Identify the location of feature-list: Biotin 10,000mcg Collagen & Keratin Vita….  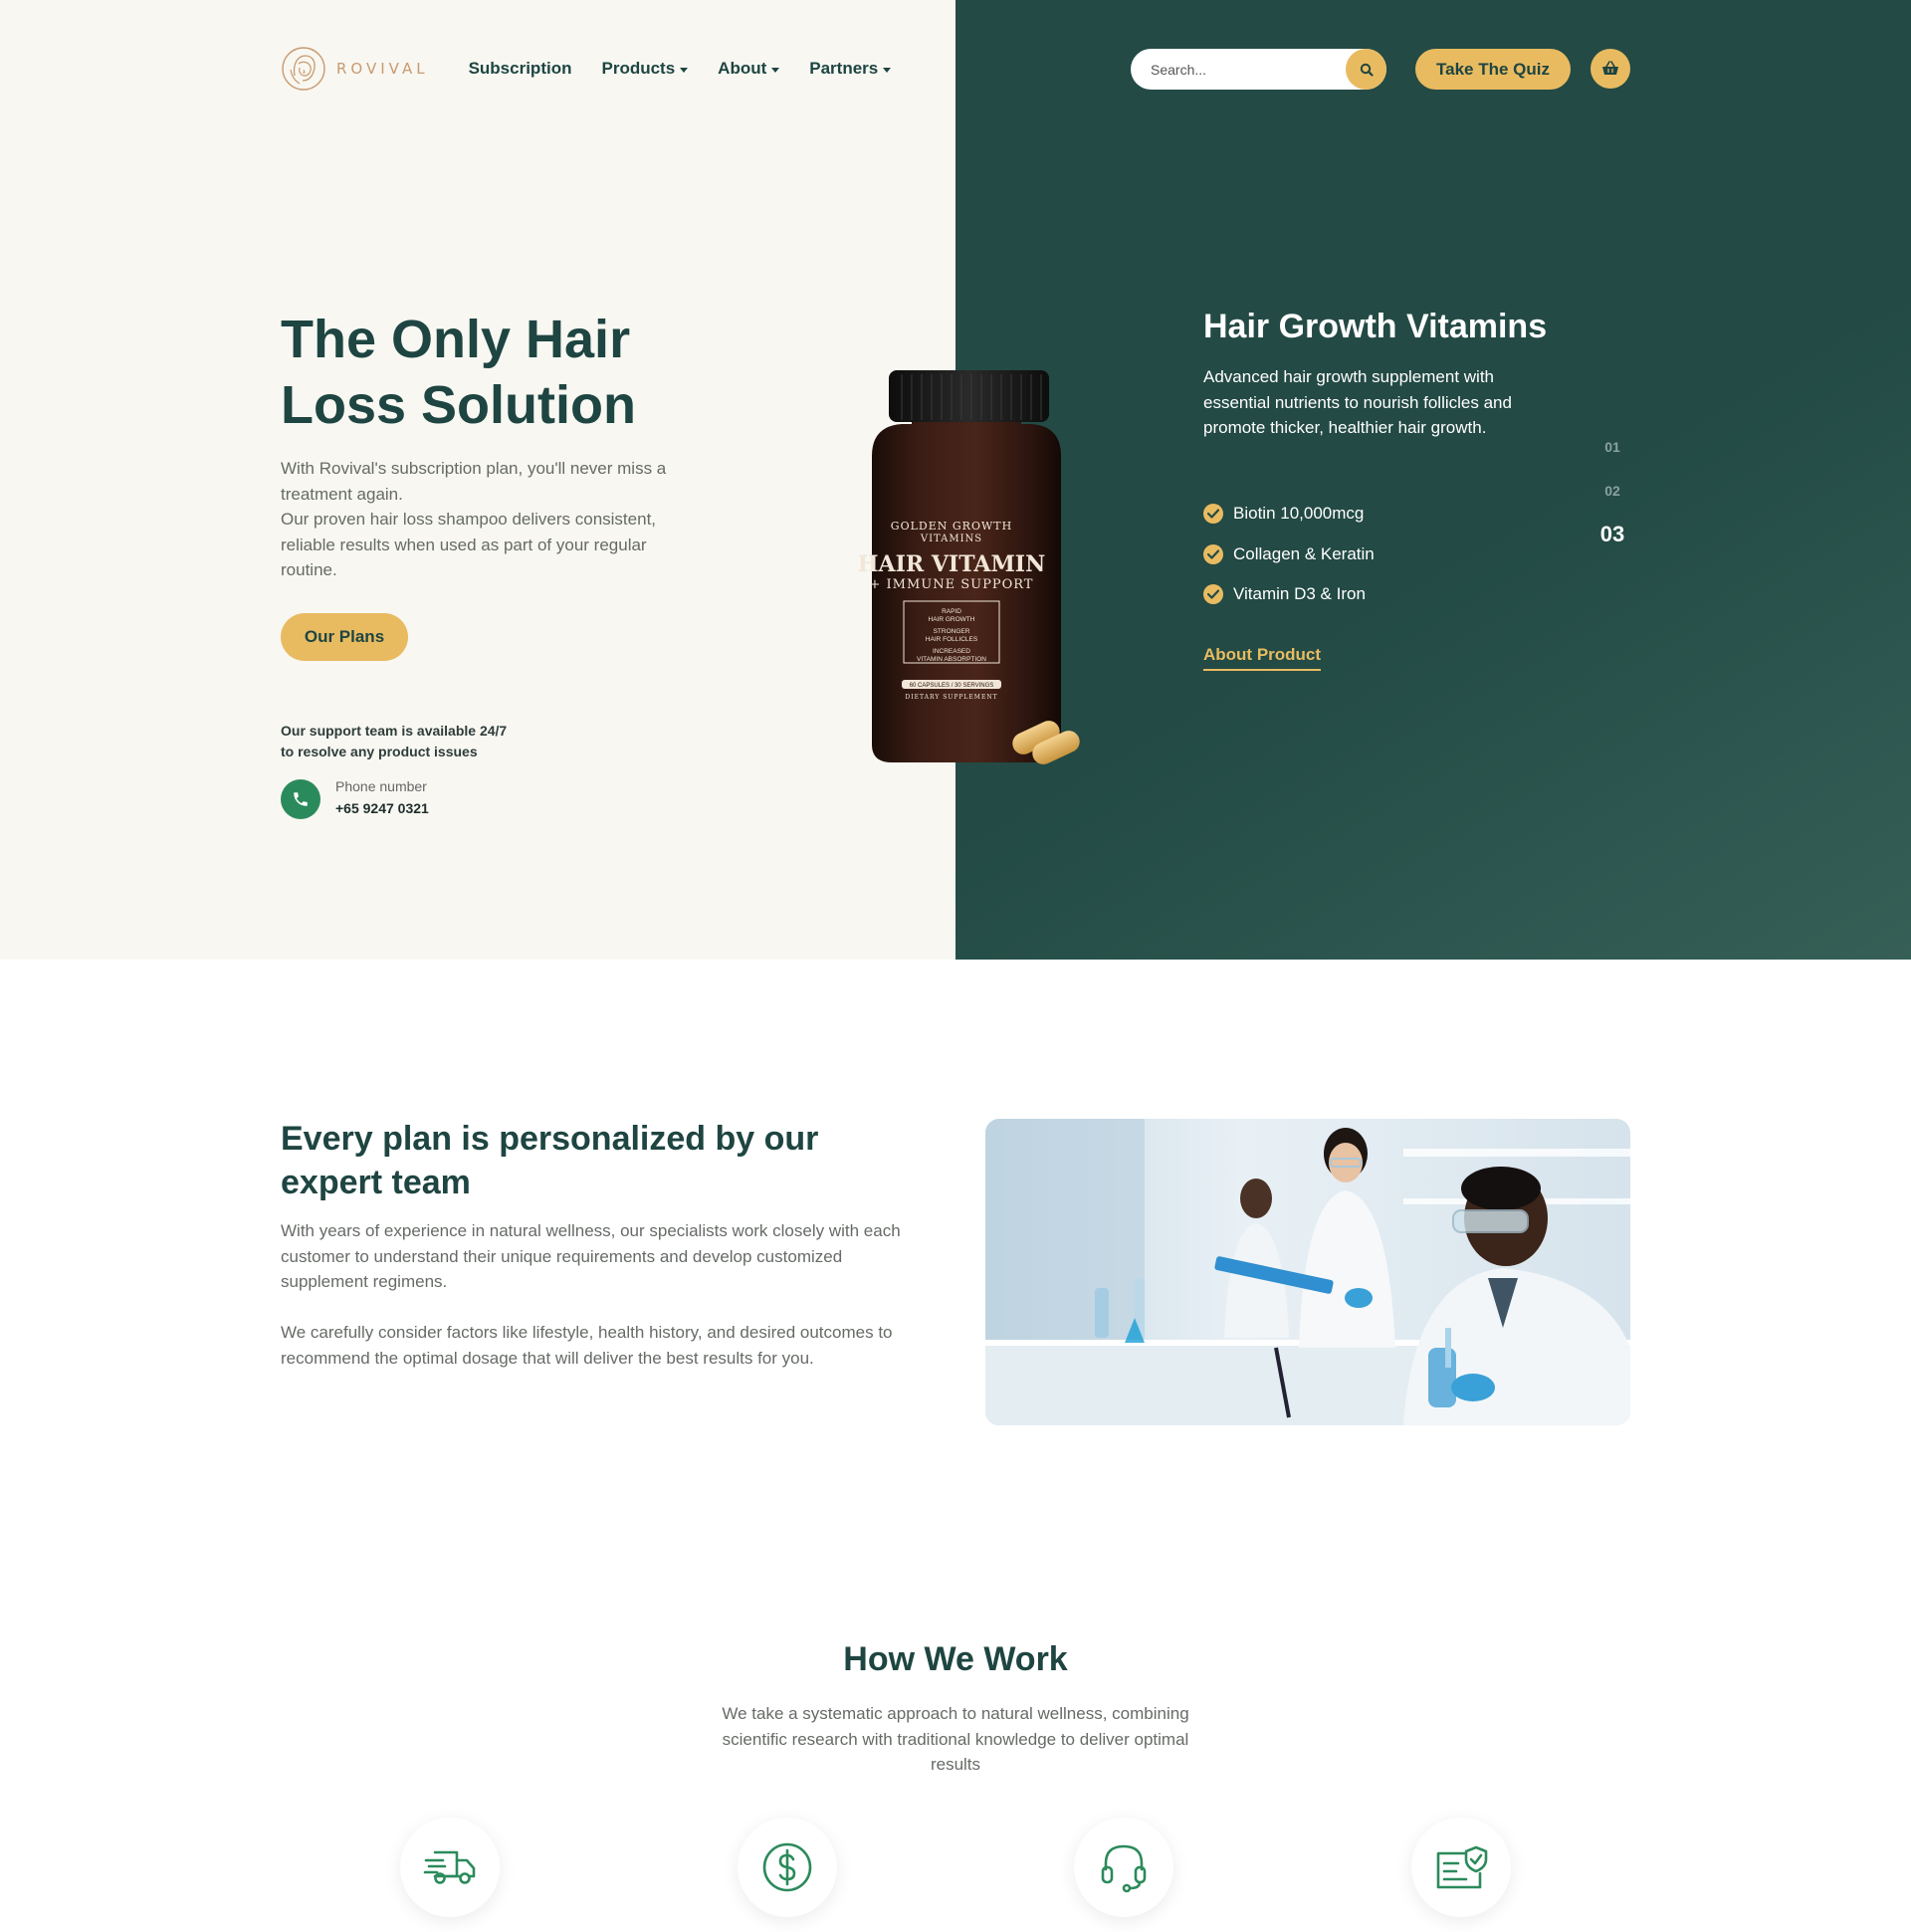
(1289, 554).